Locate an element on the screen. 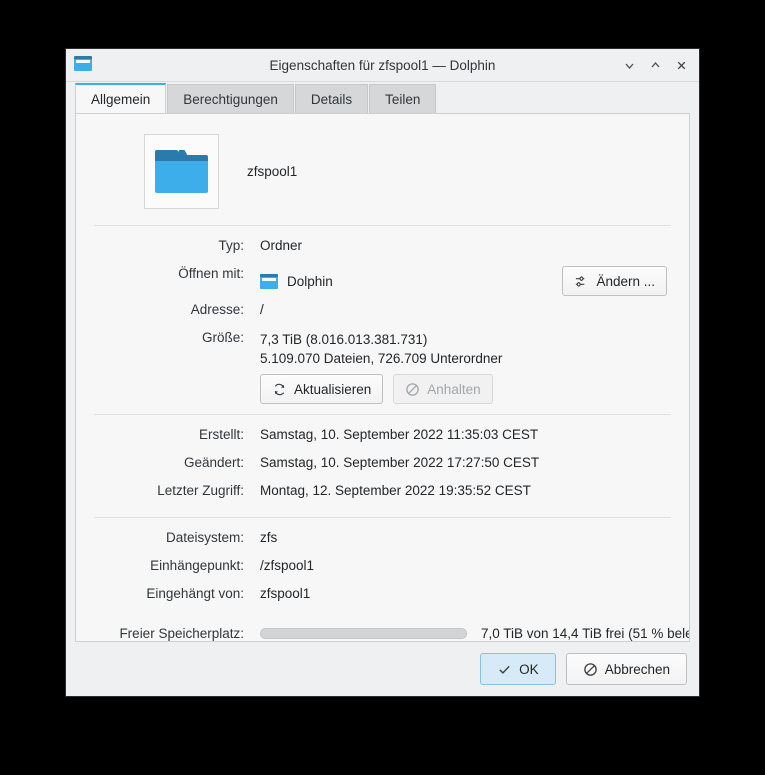 The width and height of the screenshot is (765, 775). modified-label: Geändert: is located at coordinates (213, 462).